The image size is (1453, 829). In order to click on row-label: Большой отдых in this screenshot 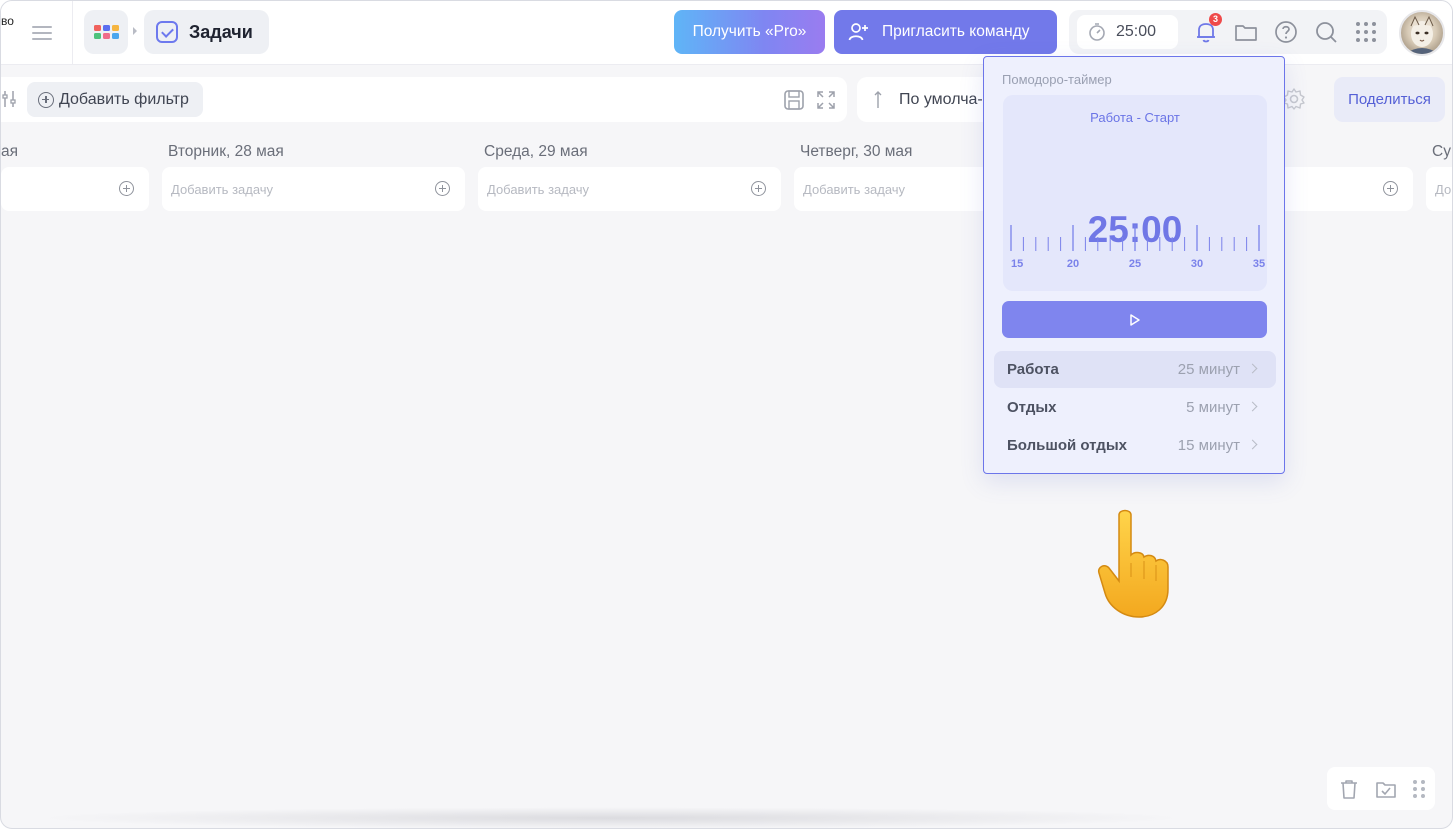, I will do `click(1067, 445)`.